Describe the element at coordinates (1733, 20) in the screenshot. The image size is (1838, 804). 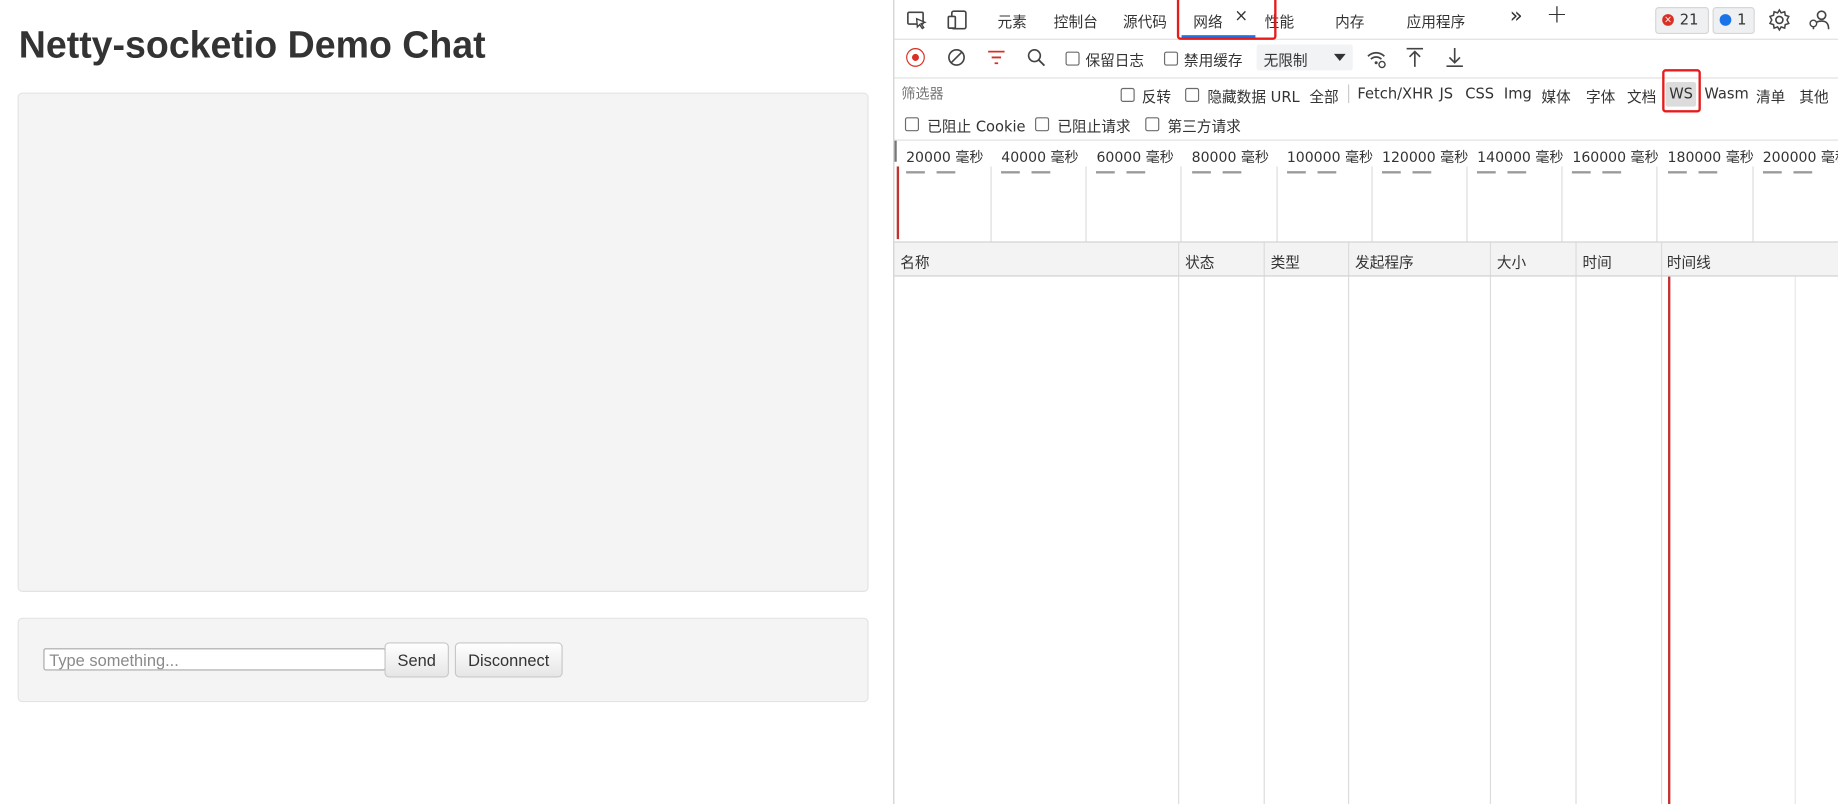
I see `message-badge: 1` at that location.